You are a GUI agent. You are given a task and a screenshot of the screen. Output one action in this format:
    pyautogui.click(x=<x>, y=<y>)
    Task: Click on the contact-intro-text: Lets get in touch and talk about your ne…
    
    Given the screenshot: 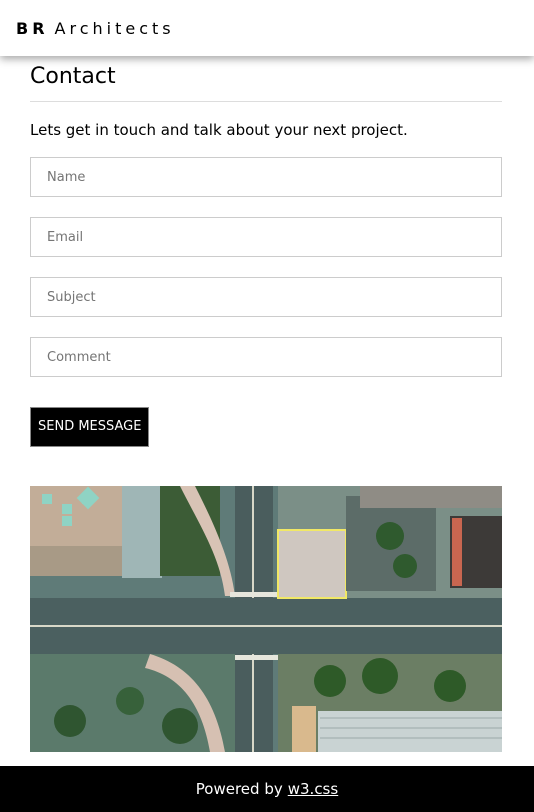 What is the action you would take?
    pyautogui.click(x=219, y=130)
    